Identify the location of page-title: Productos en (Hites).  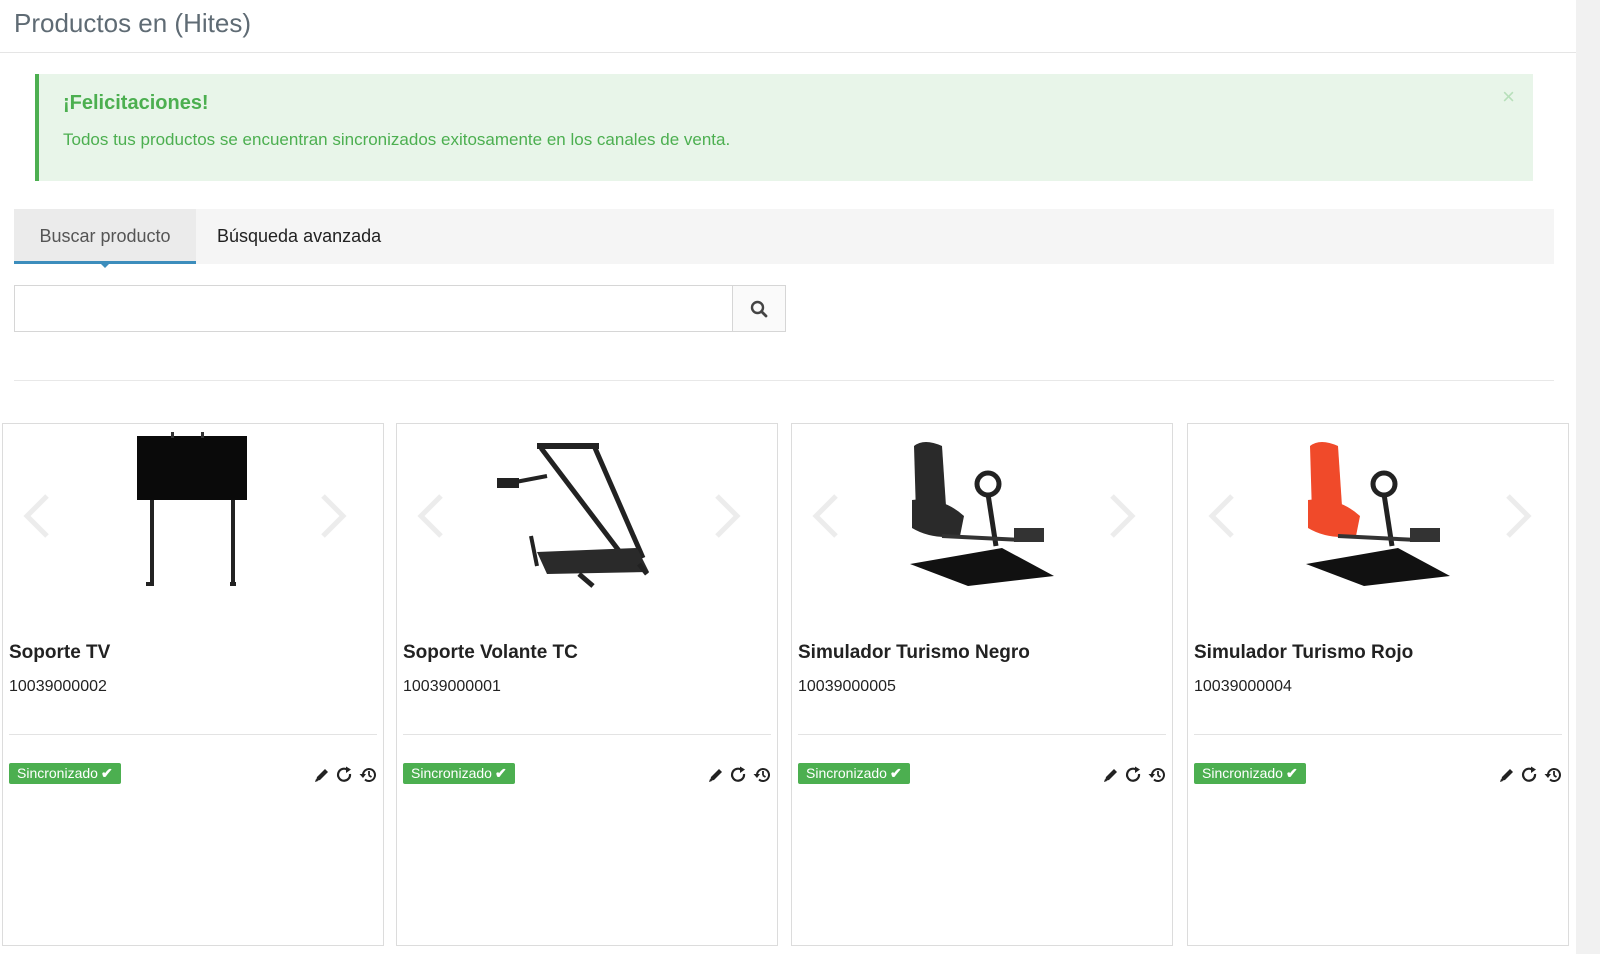
(132, 23).